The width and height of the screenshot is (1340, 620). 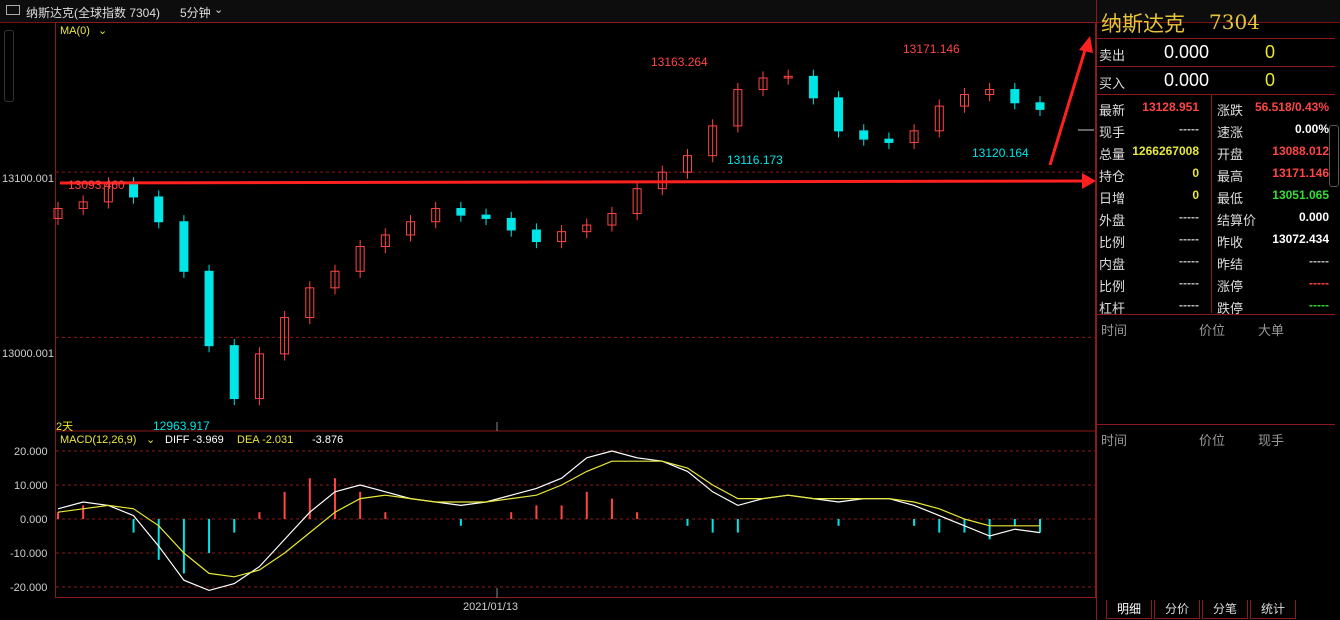 What do you see at coordinates (572, 182) in the screenshot?
I see `horizontal-arrow` at bounding box center [572, 182].